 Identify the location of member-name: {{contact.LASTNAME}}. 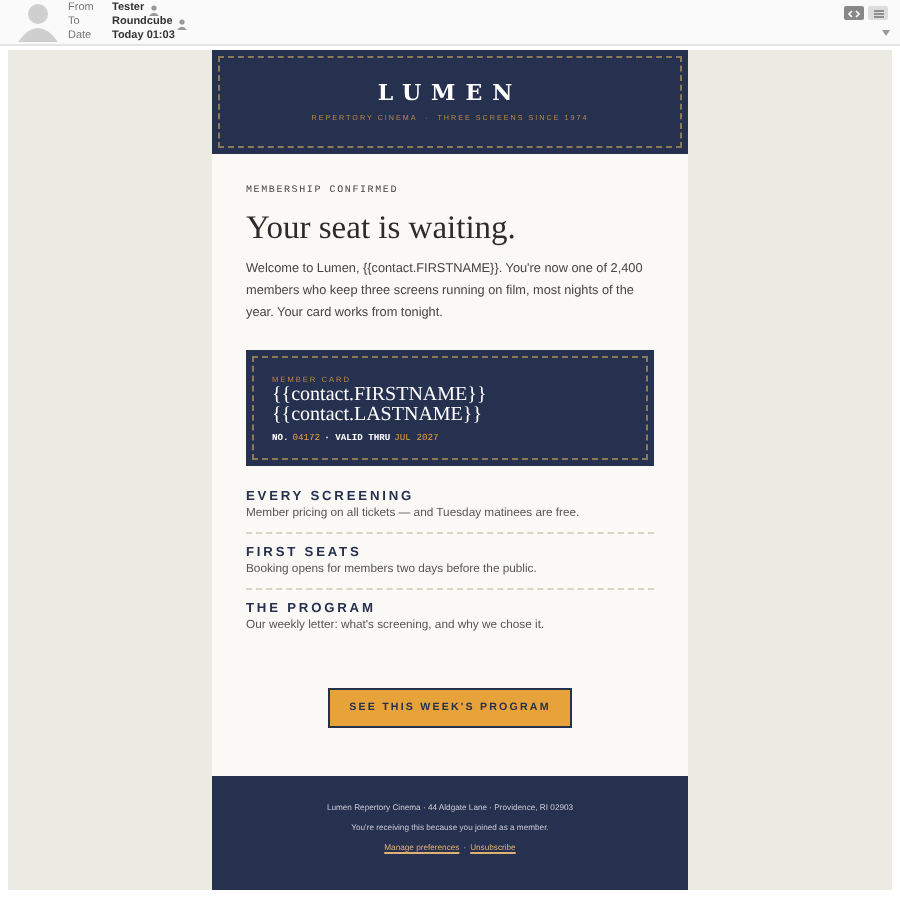
(378, 416).